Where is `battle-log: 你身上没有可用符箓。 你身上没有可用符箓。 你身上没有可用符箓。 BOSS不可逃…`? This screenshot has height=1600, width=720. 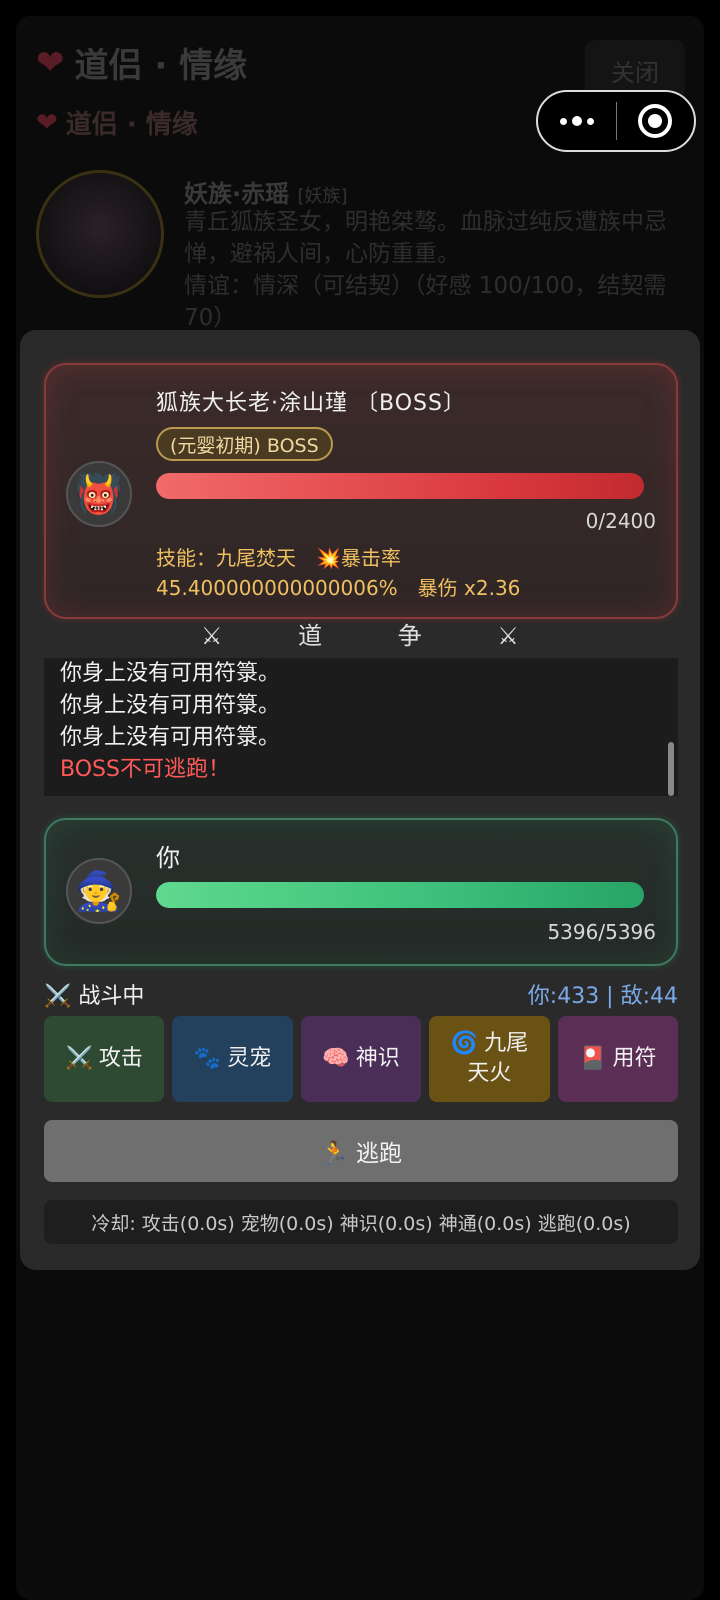
battle-log: 你身上没有可用符箓。 你身上没有可用符箓。 你身上没有可用符箓。 BOSS不可逃… is located at coordinates (361, 727).